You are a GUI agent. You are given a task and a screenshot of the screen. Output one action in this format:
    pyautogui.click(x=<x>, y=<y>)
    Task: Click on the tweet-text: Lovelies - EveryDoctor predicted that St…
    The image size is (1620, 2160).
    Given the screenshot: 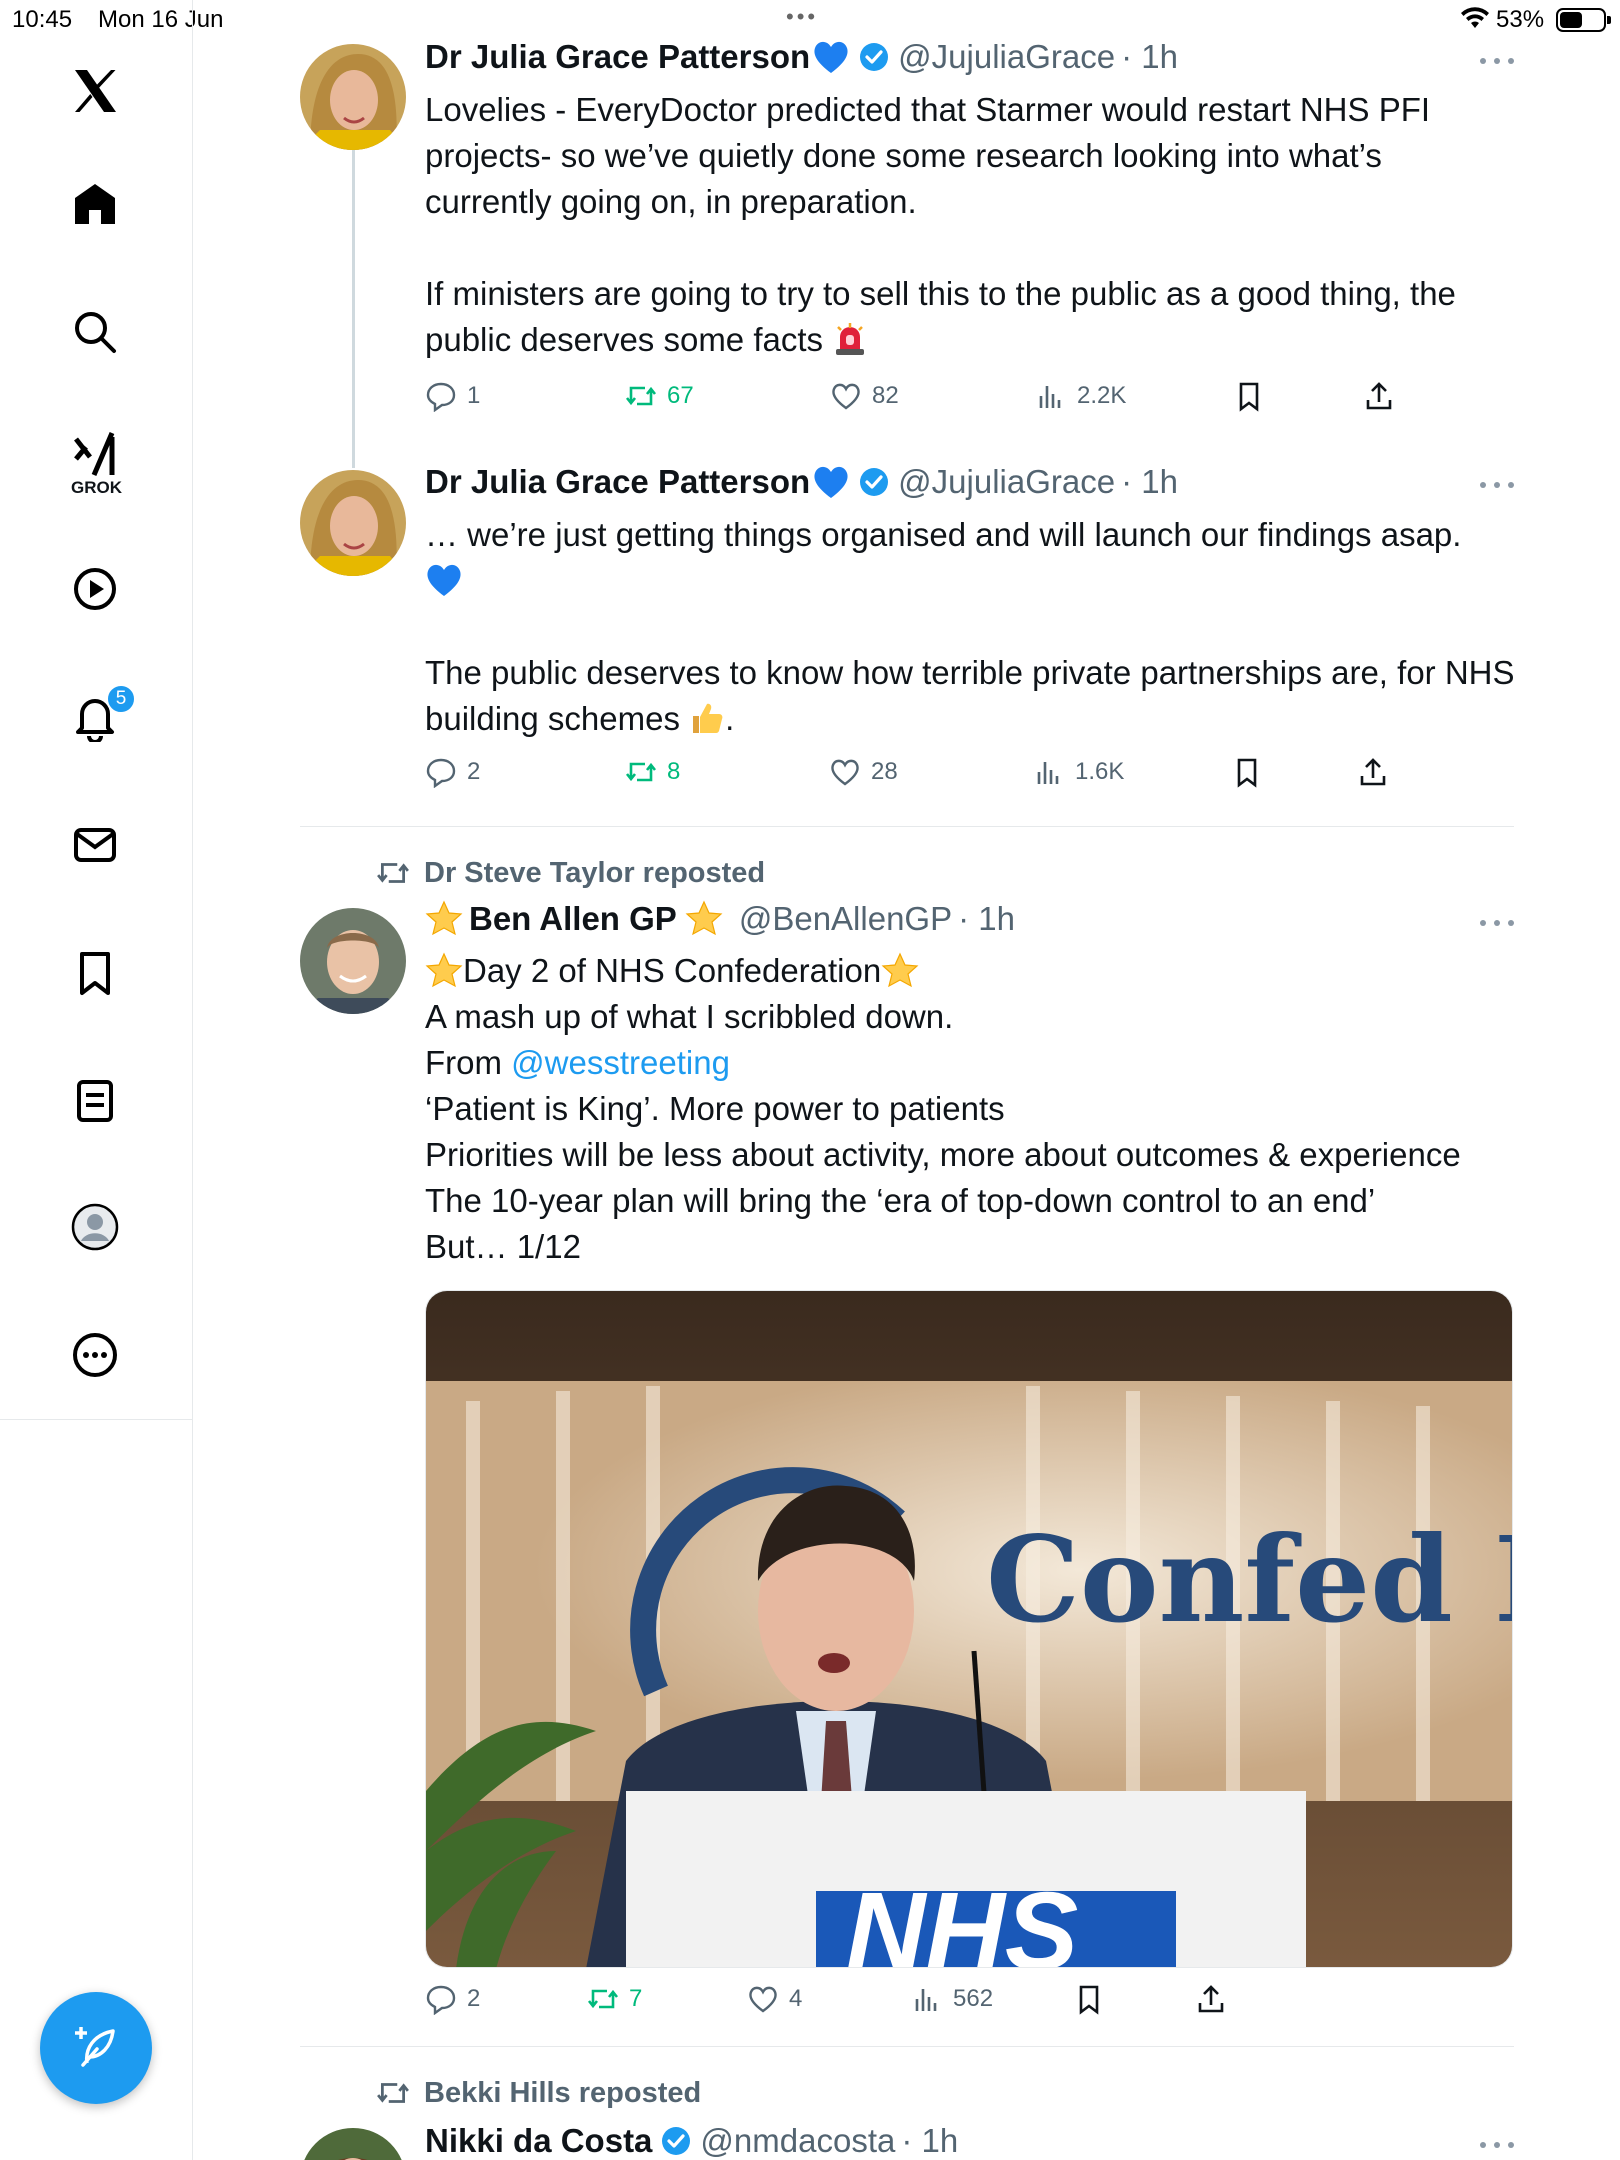 What is the action you would take?
    pyautogui.click(x=970, y=225)
    